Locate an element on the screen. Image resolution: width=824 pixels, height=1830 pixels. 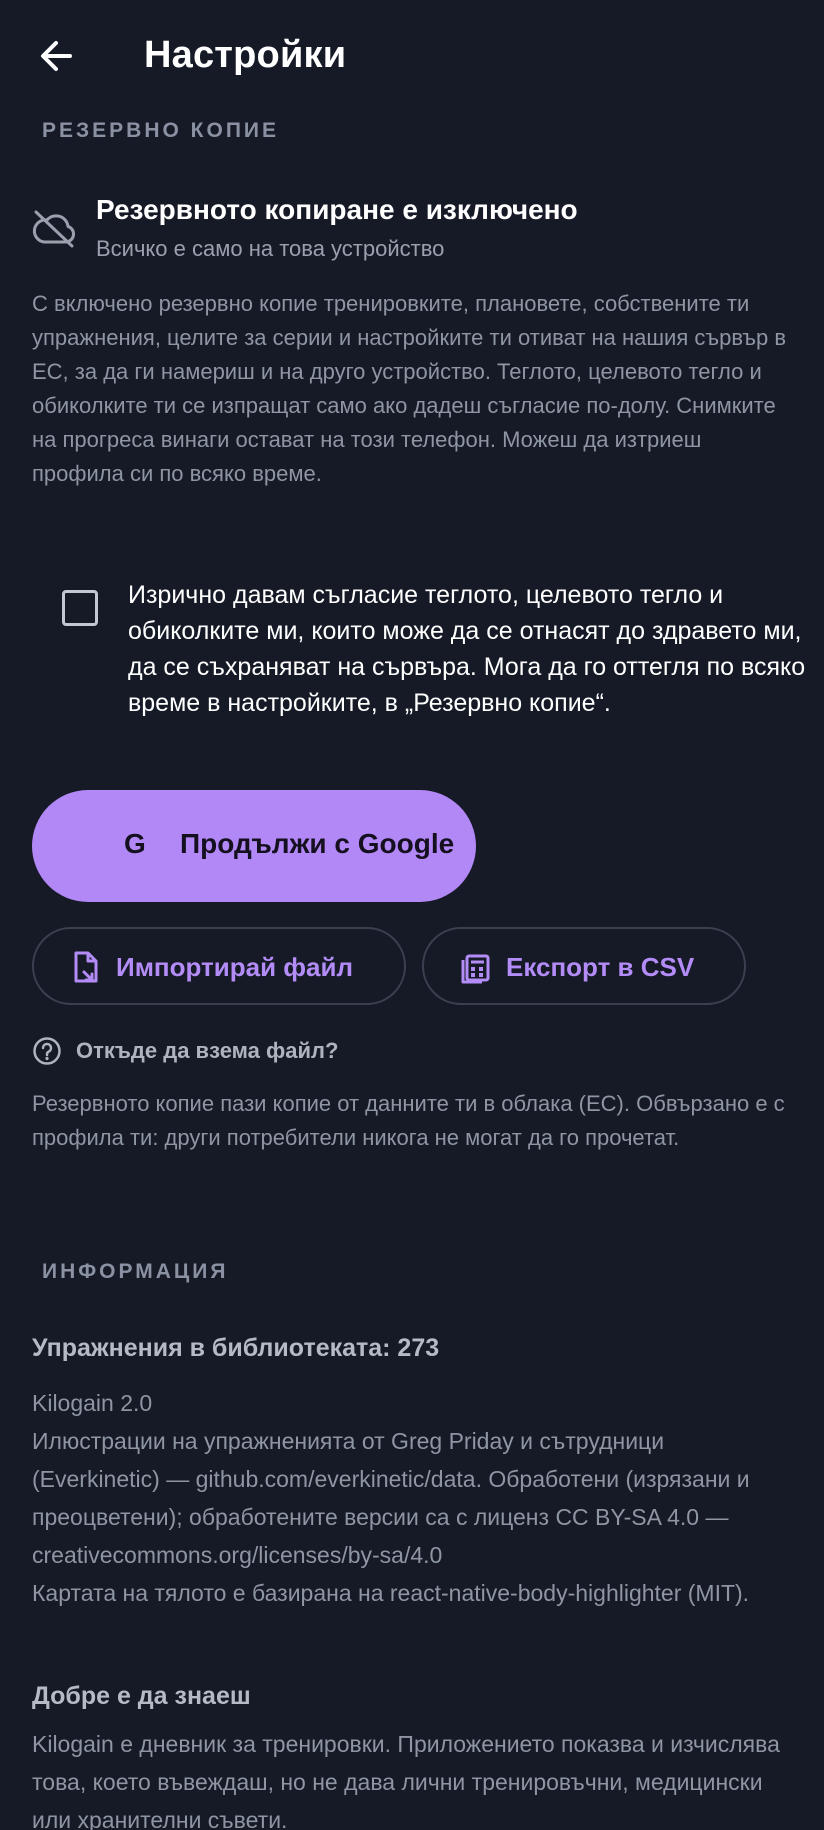
arrow-left-icon is located at coordinates (56, 56).